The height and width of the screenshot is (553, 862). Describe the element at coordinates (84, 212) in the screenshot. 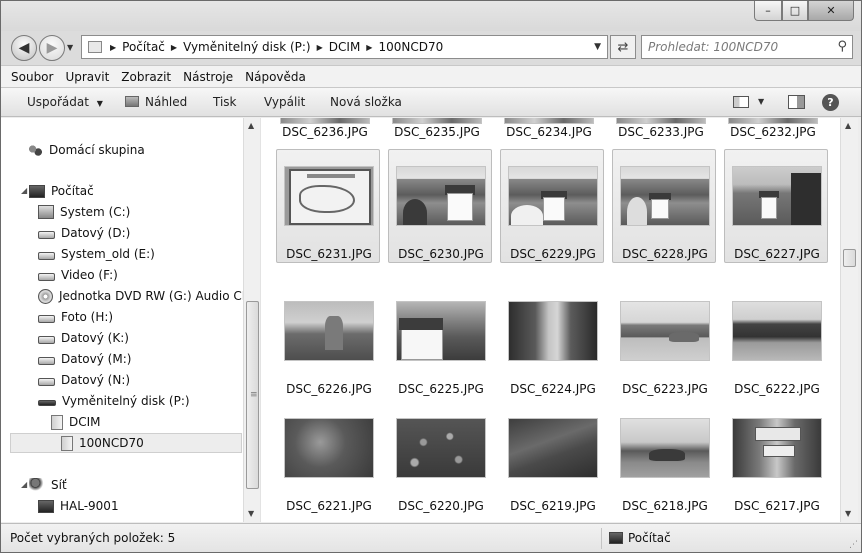

I see `sidebar-item-drive-c: System (C:)` at that location.